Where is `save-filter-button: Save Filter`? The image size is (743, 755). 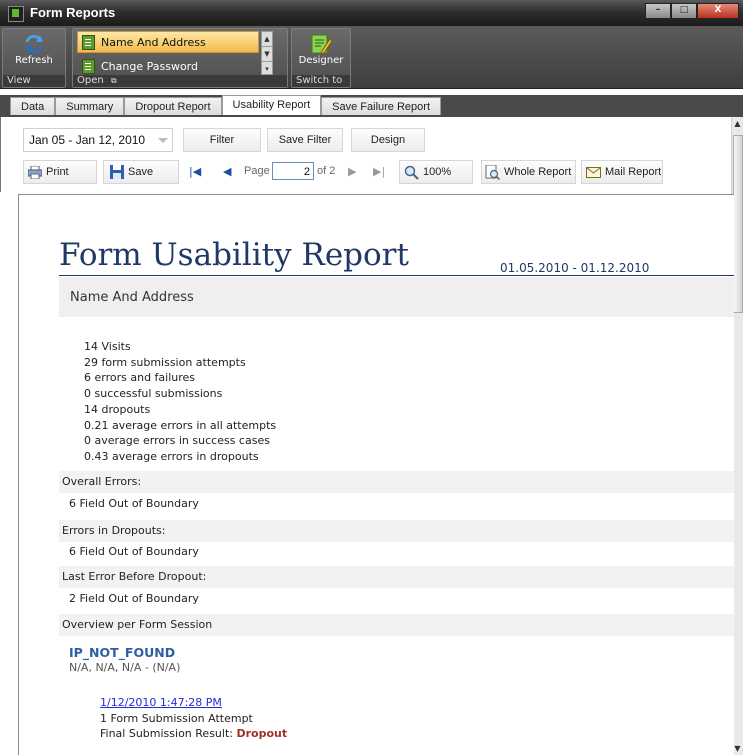
save-filter-button: Save Filter is located at coordinates (305, 140).